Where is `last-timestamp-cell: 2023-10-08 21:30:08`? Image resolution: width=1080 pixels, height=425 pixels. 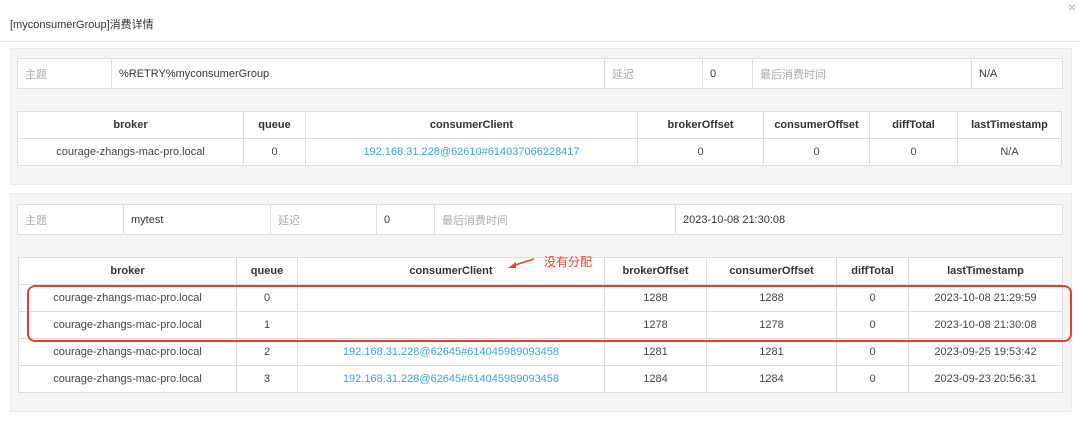 last-timestamp-cell: 2023-10-08 21:30:08 is located at coordinates (985, 325).